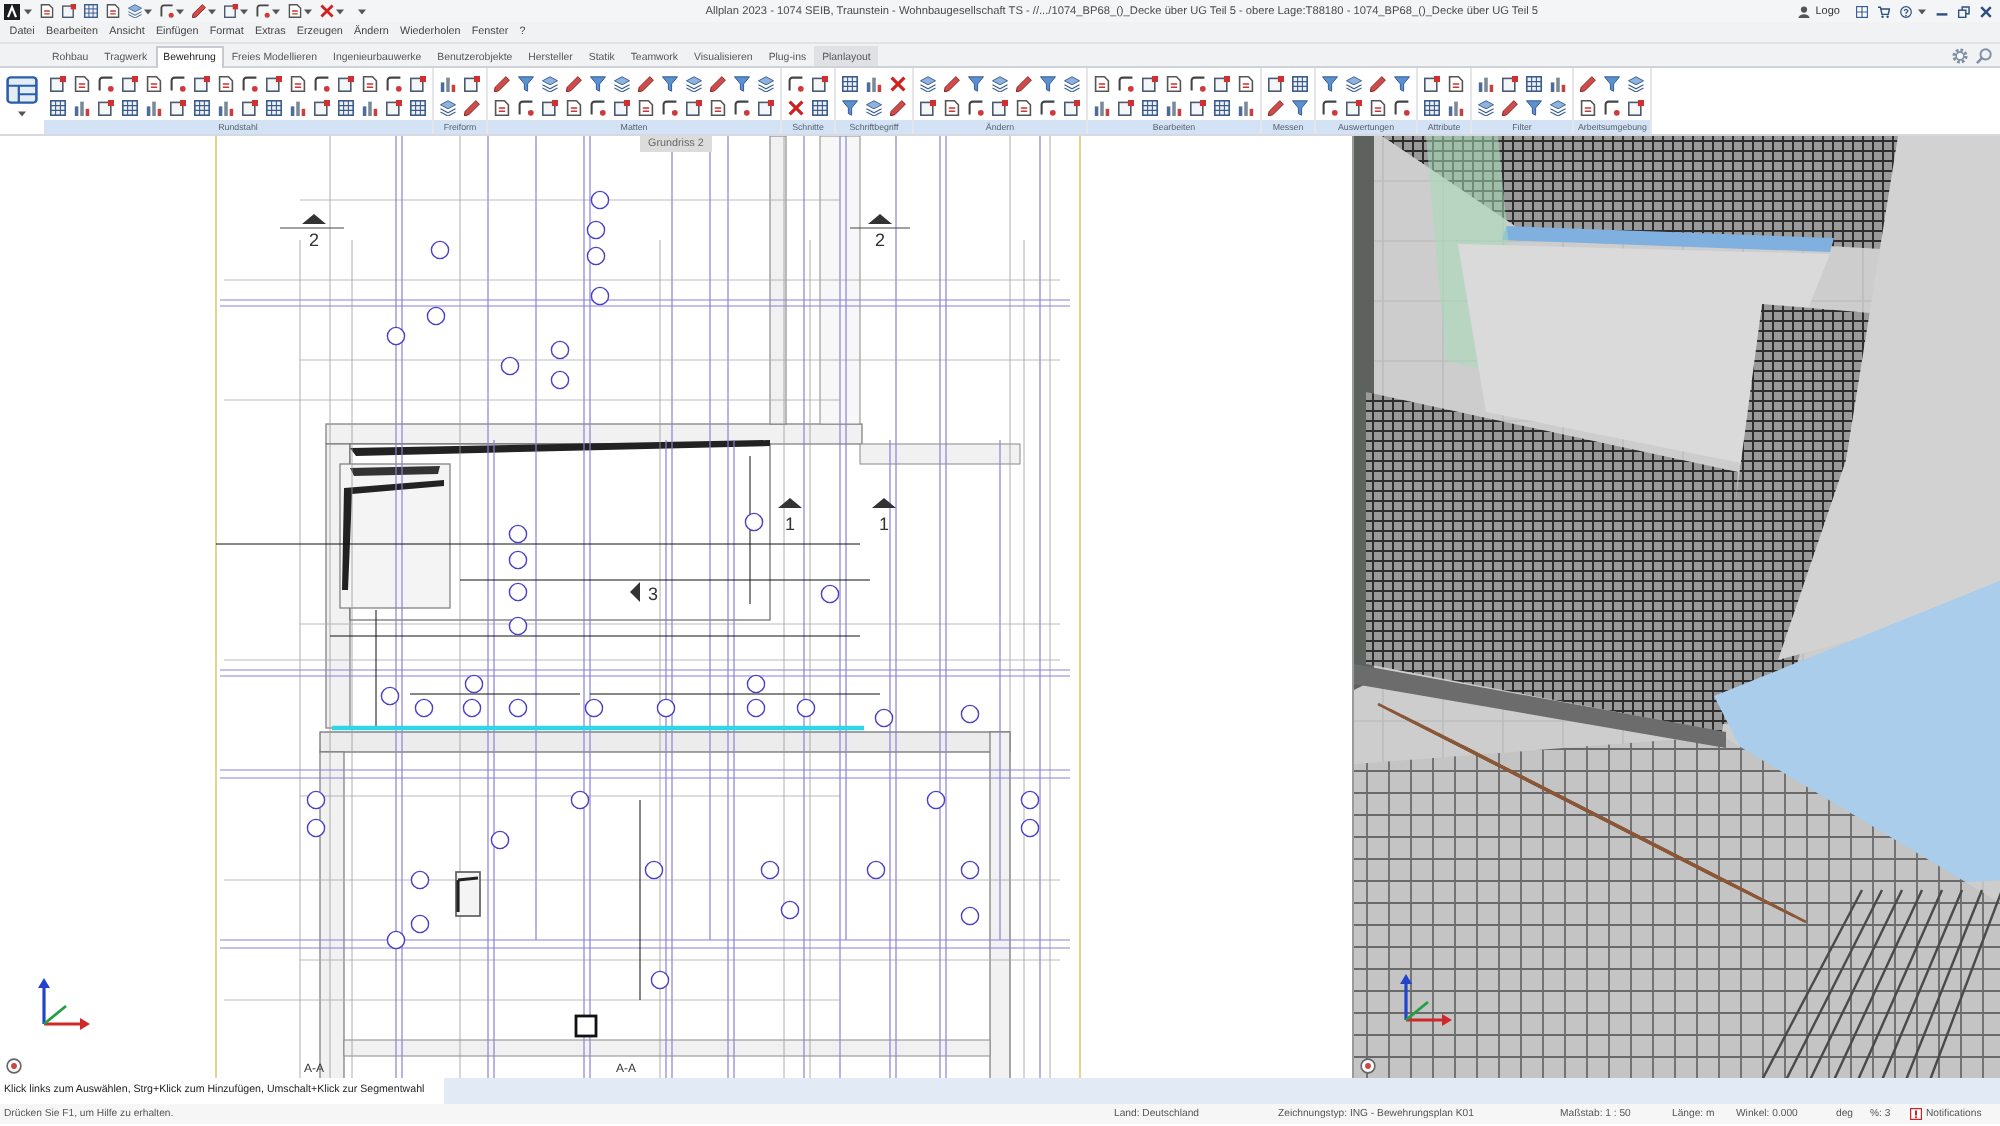 The height and width of the screenshot is (1126, 2000). Describe the element at coordinates (1986, 11) in the screenshot. I see `close-icon` at that location.